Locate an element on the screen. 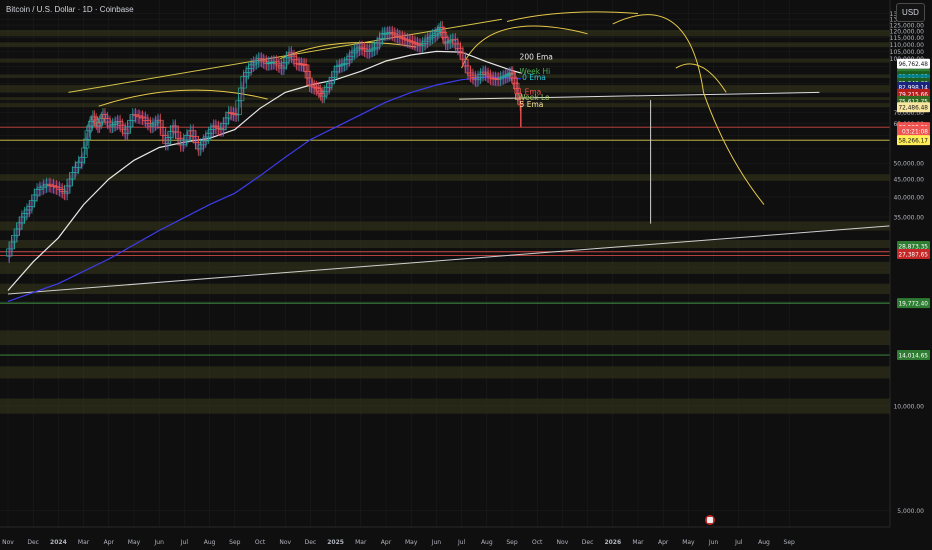 The height and width of the screenshot is (550, 932). price-tag-label: 03:21:08 is located at coordinates (915, 133).